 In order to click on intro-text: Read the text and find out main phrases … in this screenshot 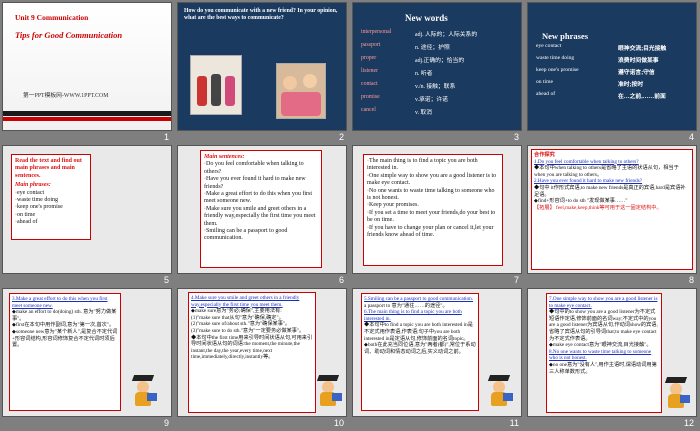, I will do `click(48, 168)`.